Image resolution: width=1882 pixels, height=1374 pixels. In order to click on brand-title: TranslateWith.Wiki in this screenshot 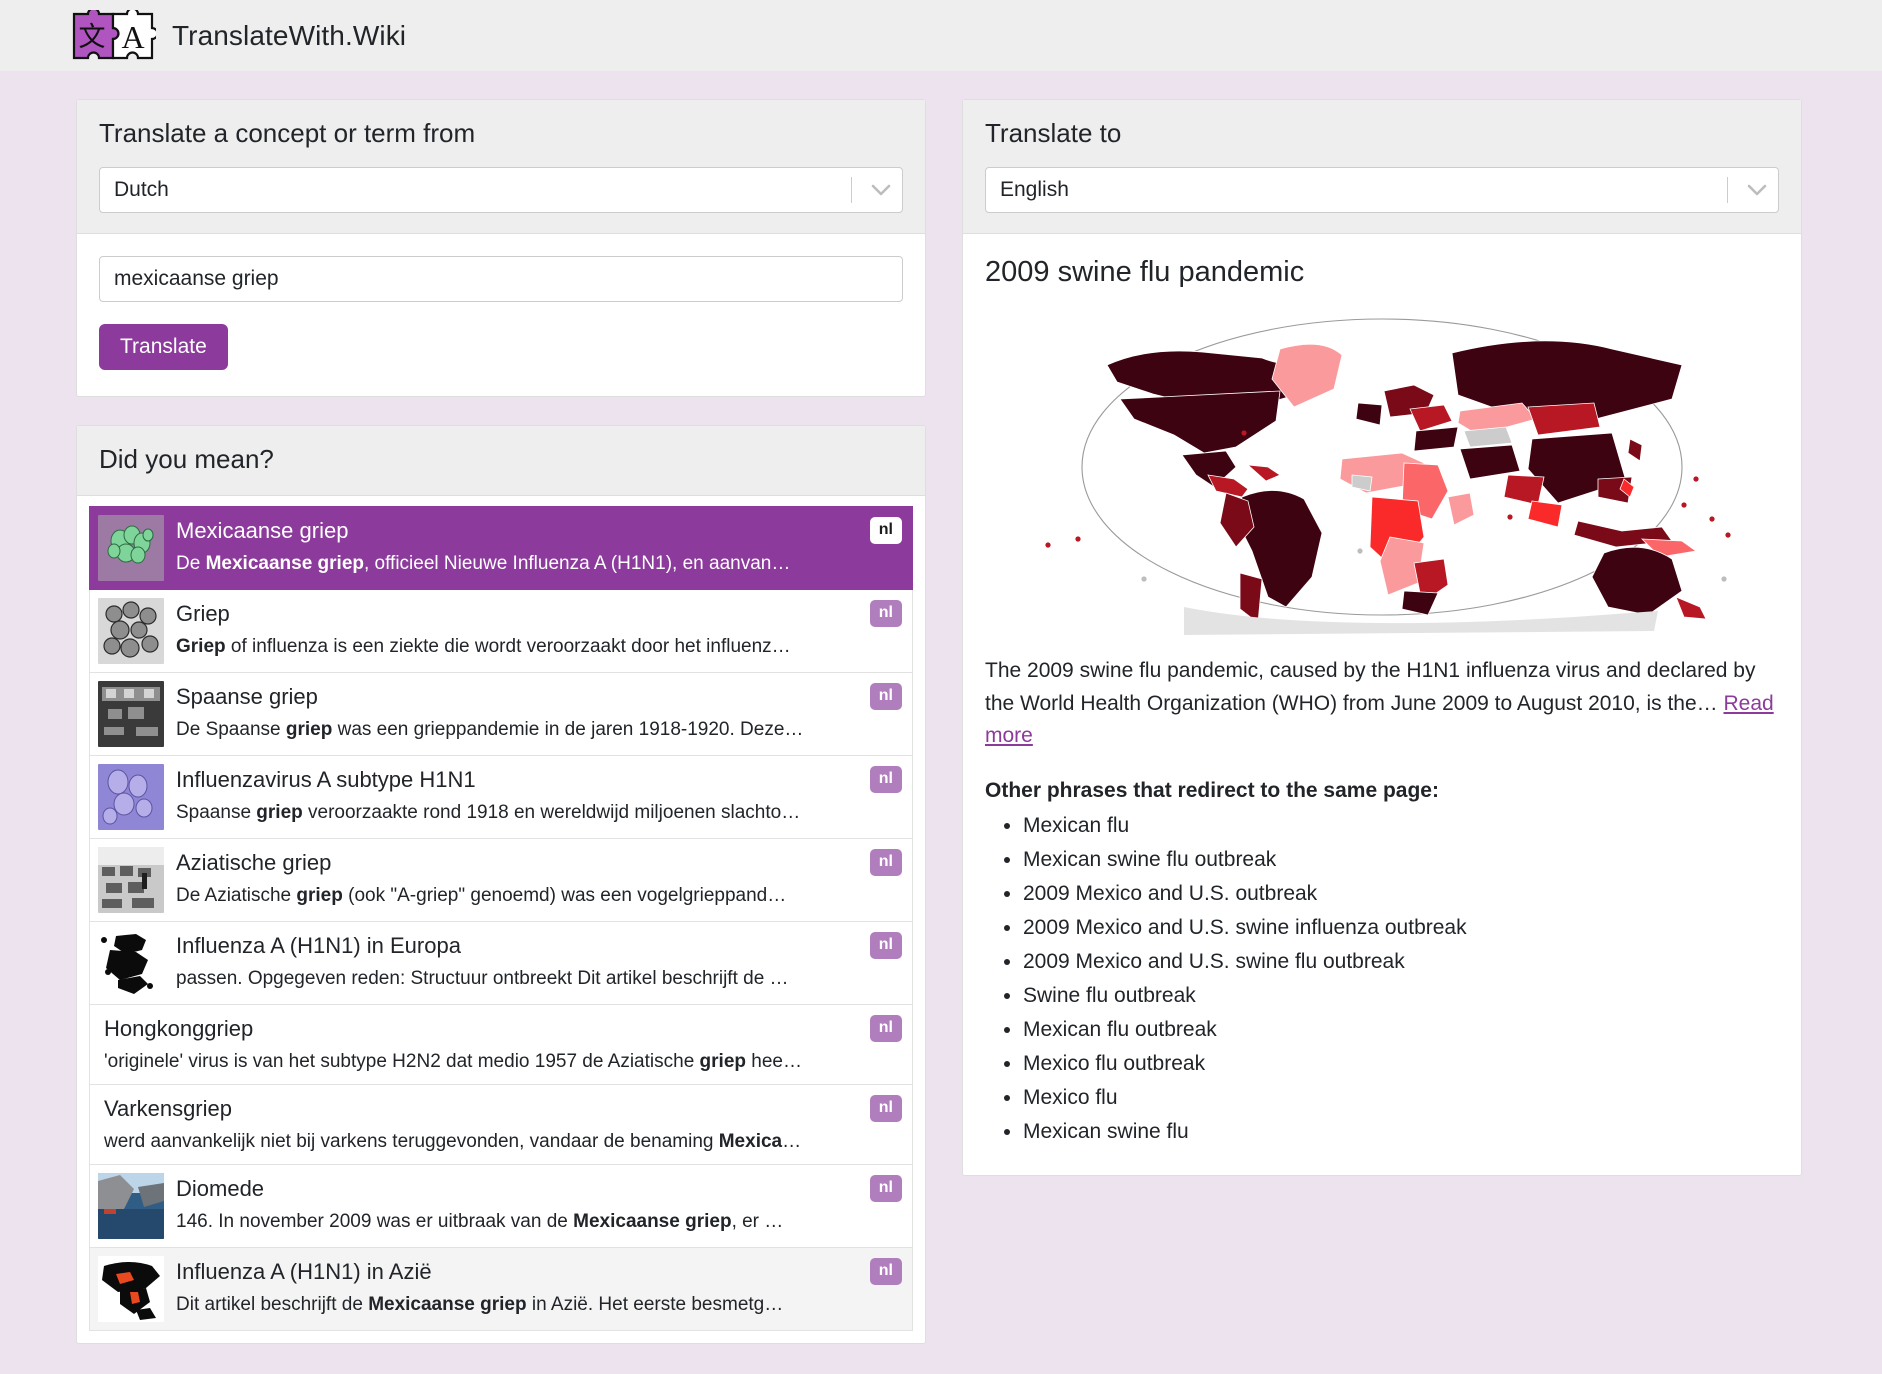, I will do `click(289, 35)`.